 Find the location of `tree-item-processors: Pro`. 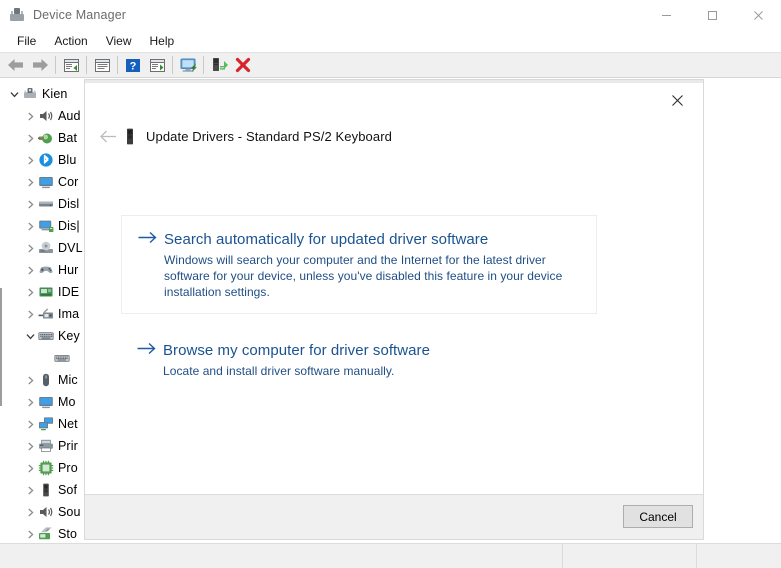

tree-item-processors: Pro is located at coordinates (50, 468).